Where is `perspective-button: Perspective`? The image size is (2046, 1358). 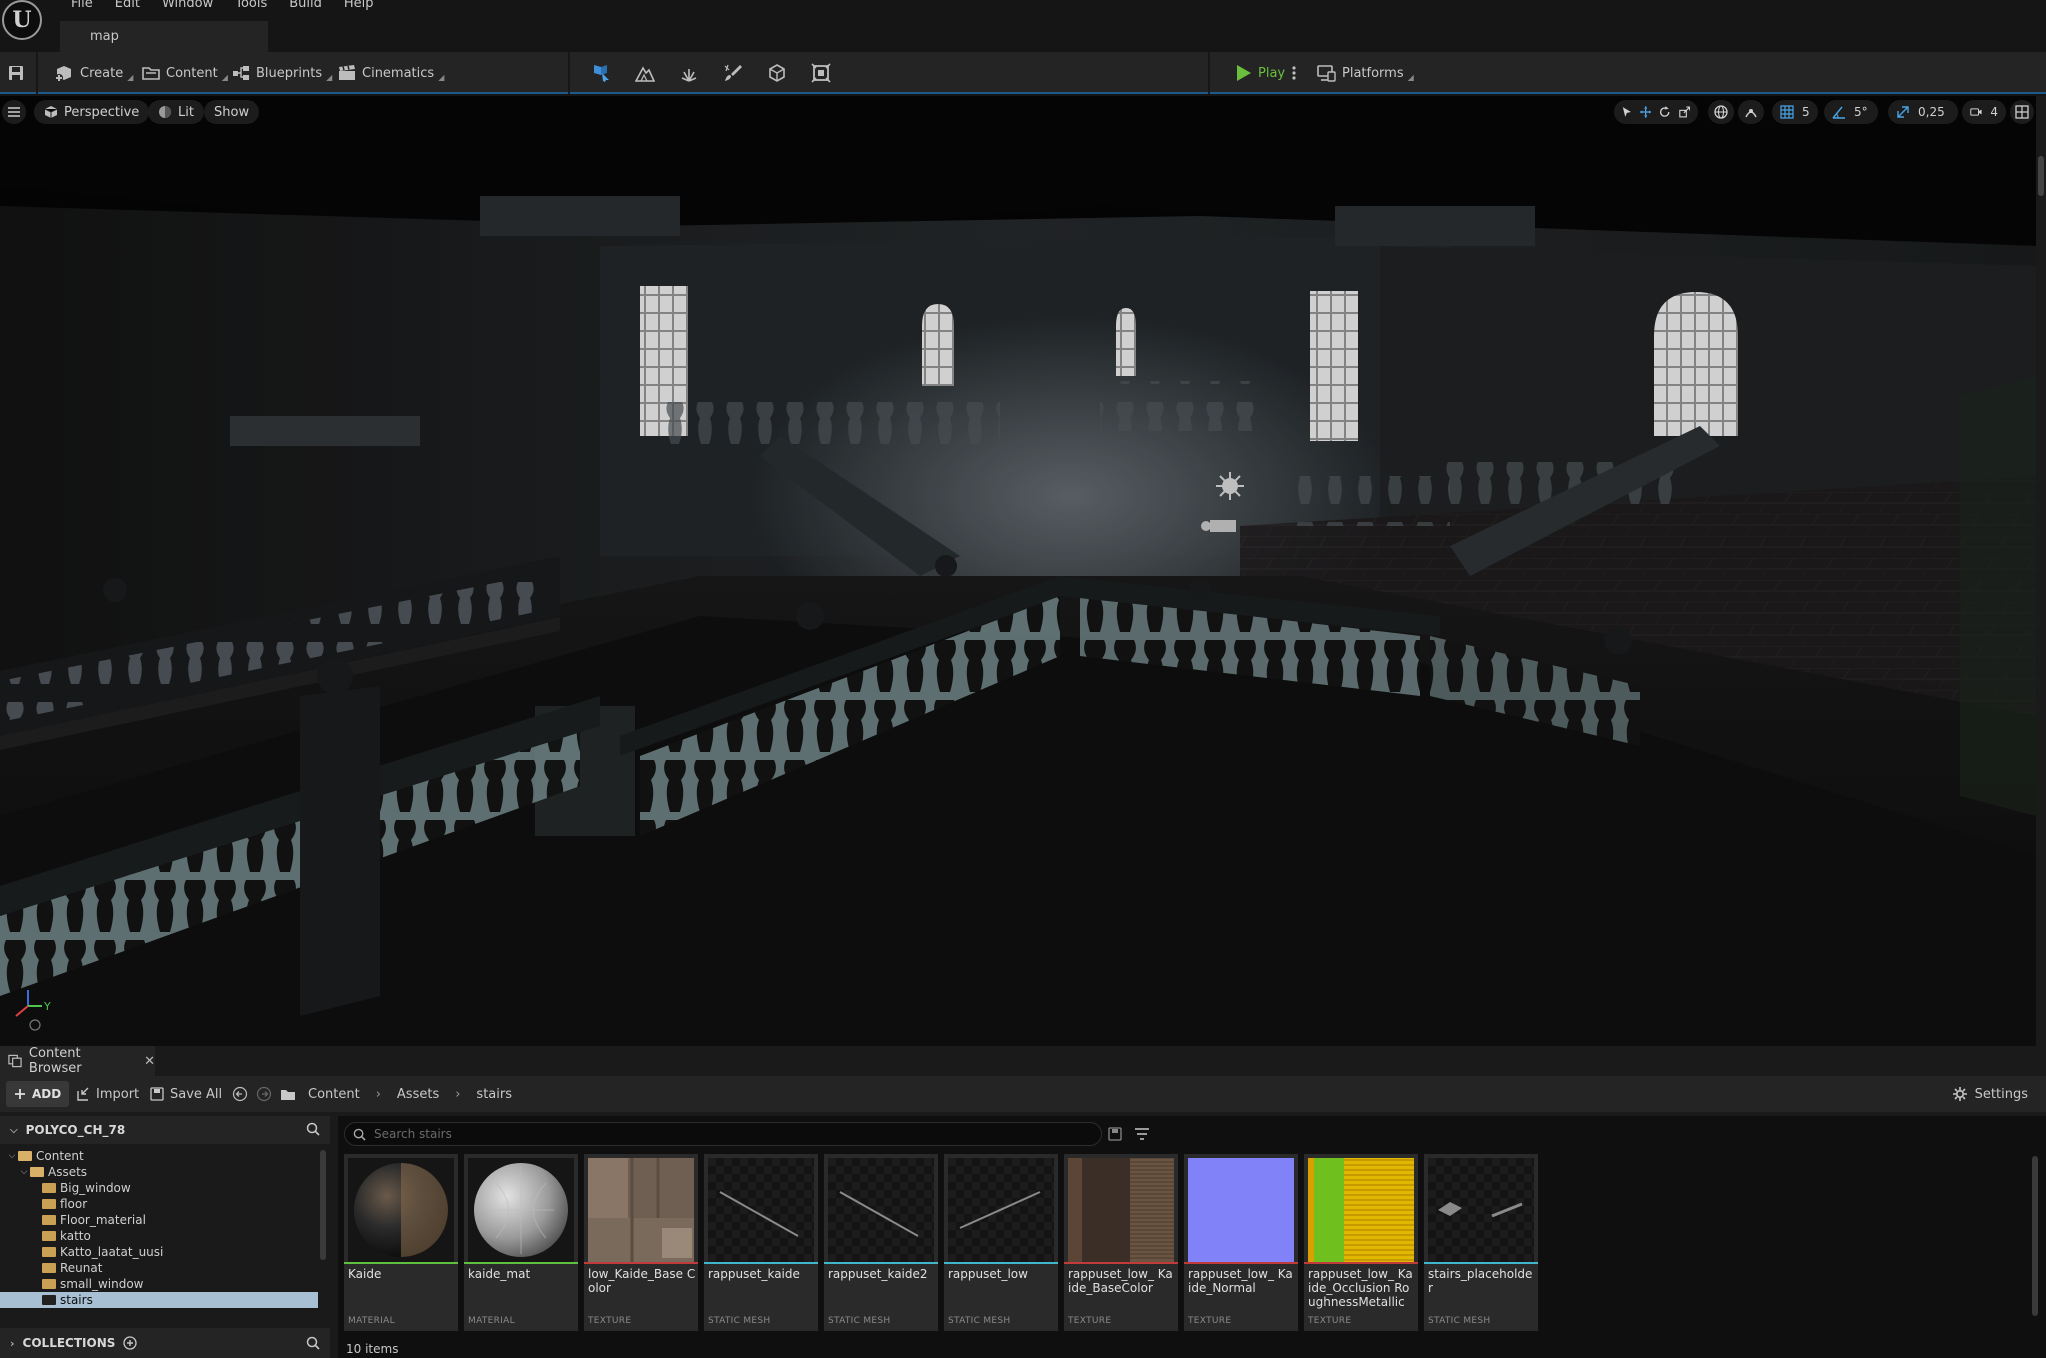 perspective-button: Perspective is located at coordinates (92, 112).